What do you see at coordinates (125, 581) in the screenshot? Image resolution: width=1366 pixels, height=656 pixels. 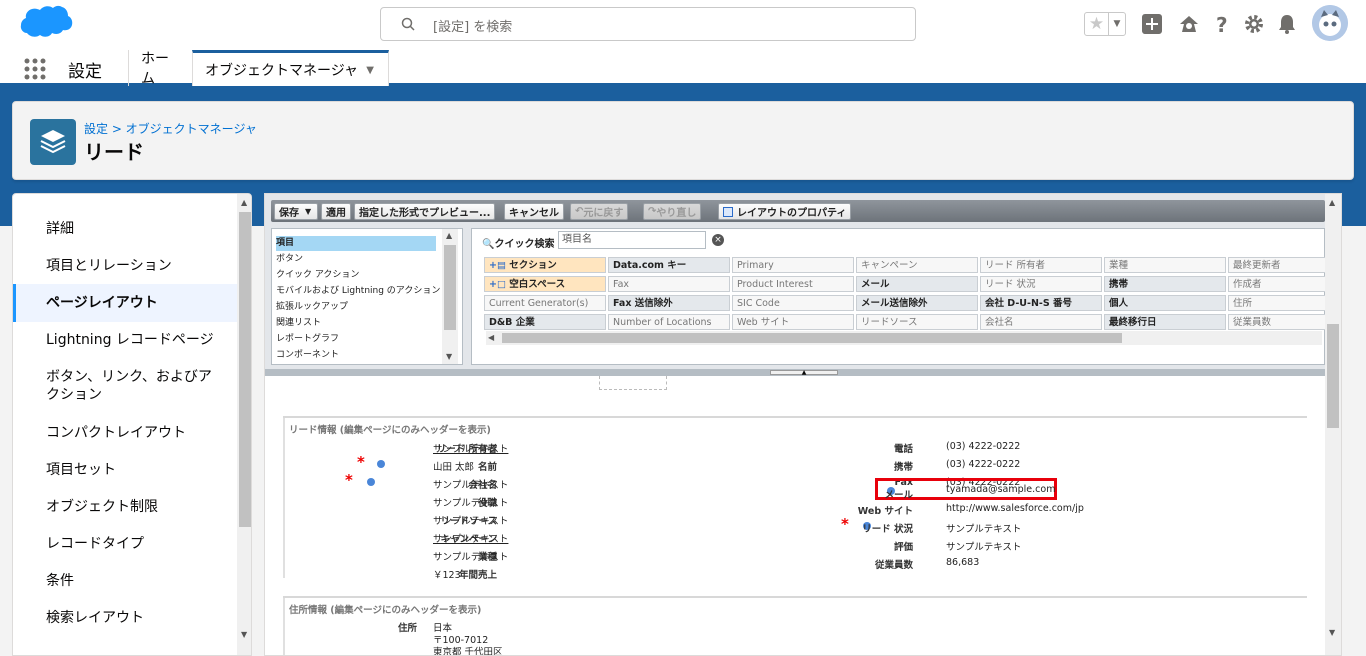 I see `sidebar-item-conditions: 条件` at bounding box center [125, 581].